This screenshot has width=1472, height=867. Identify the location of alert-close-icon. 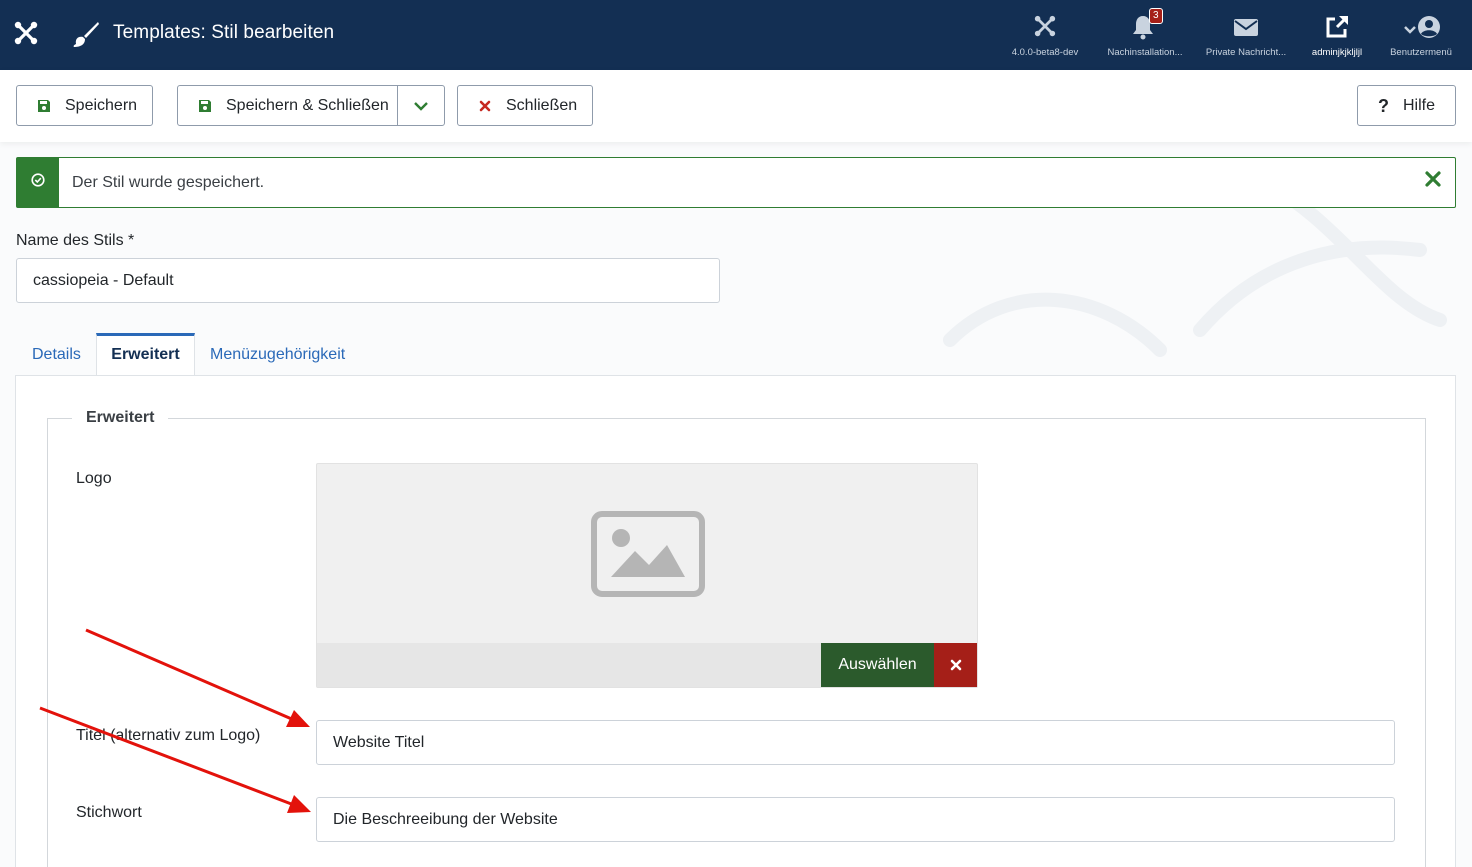
(1433, 179).